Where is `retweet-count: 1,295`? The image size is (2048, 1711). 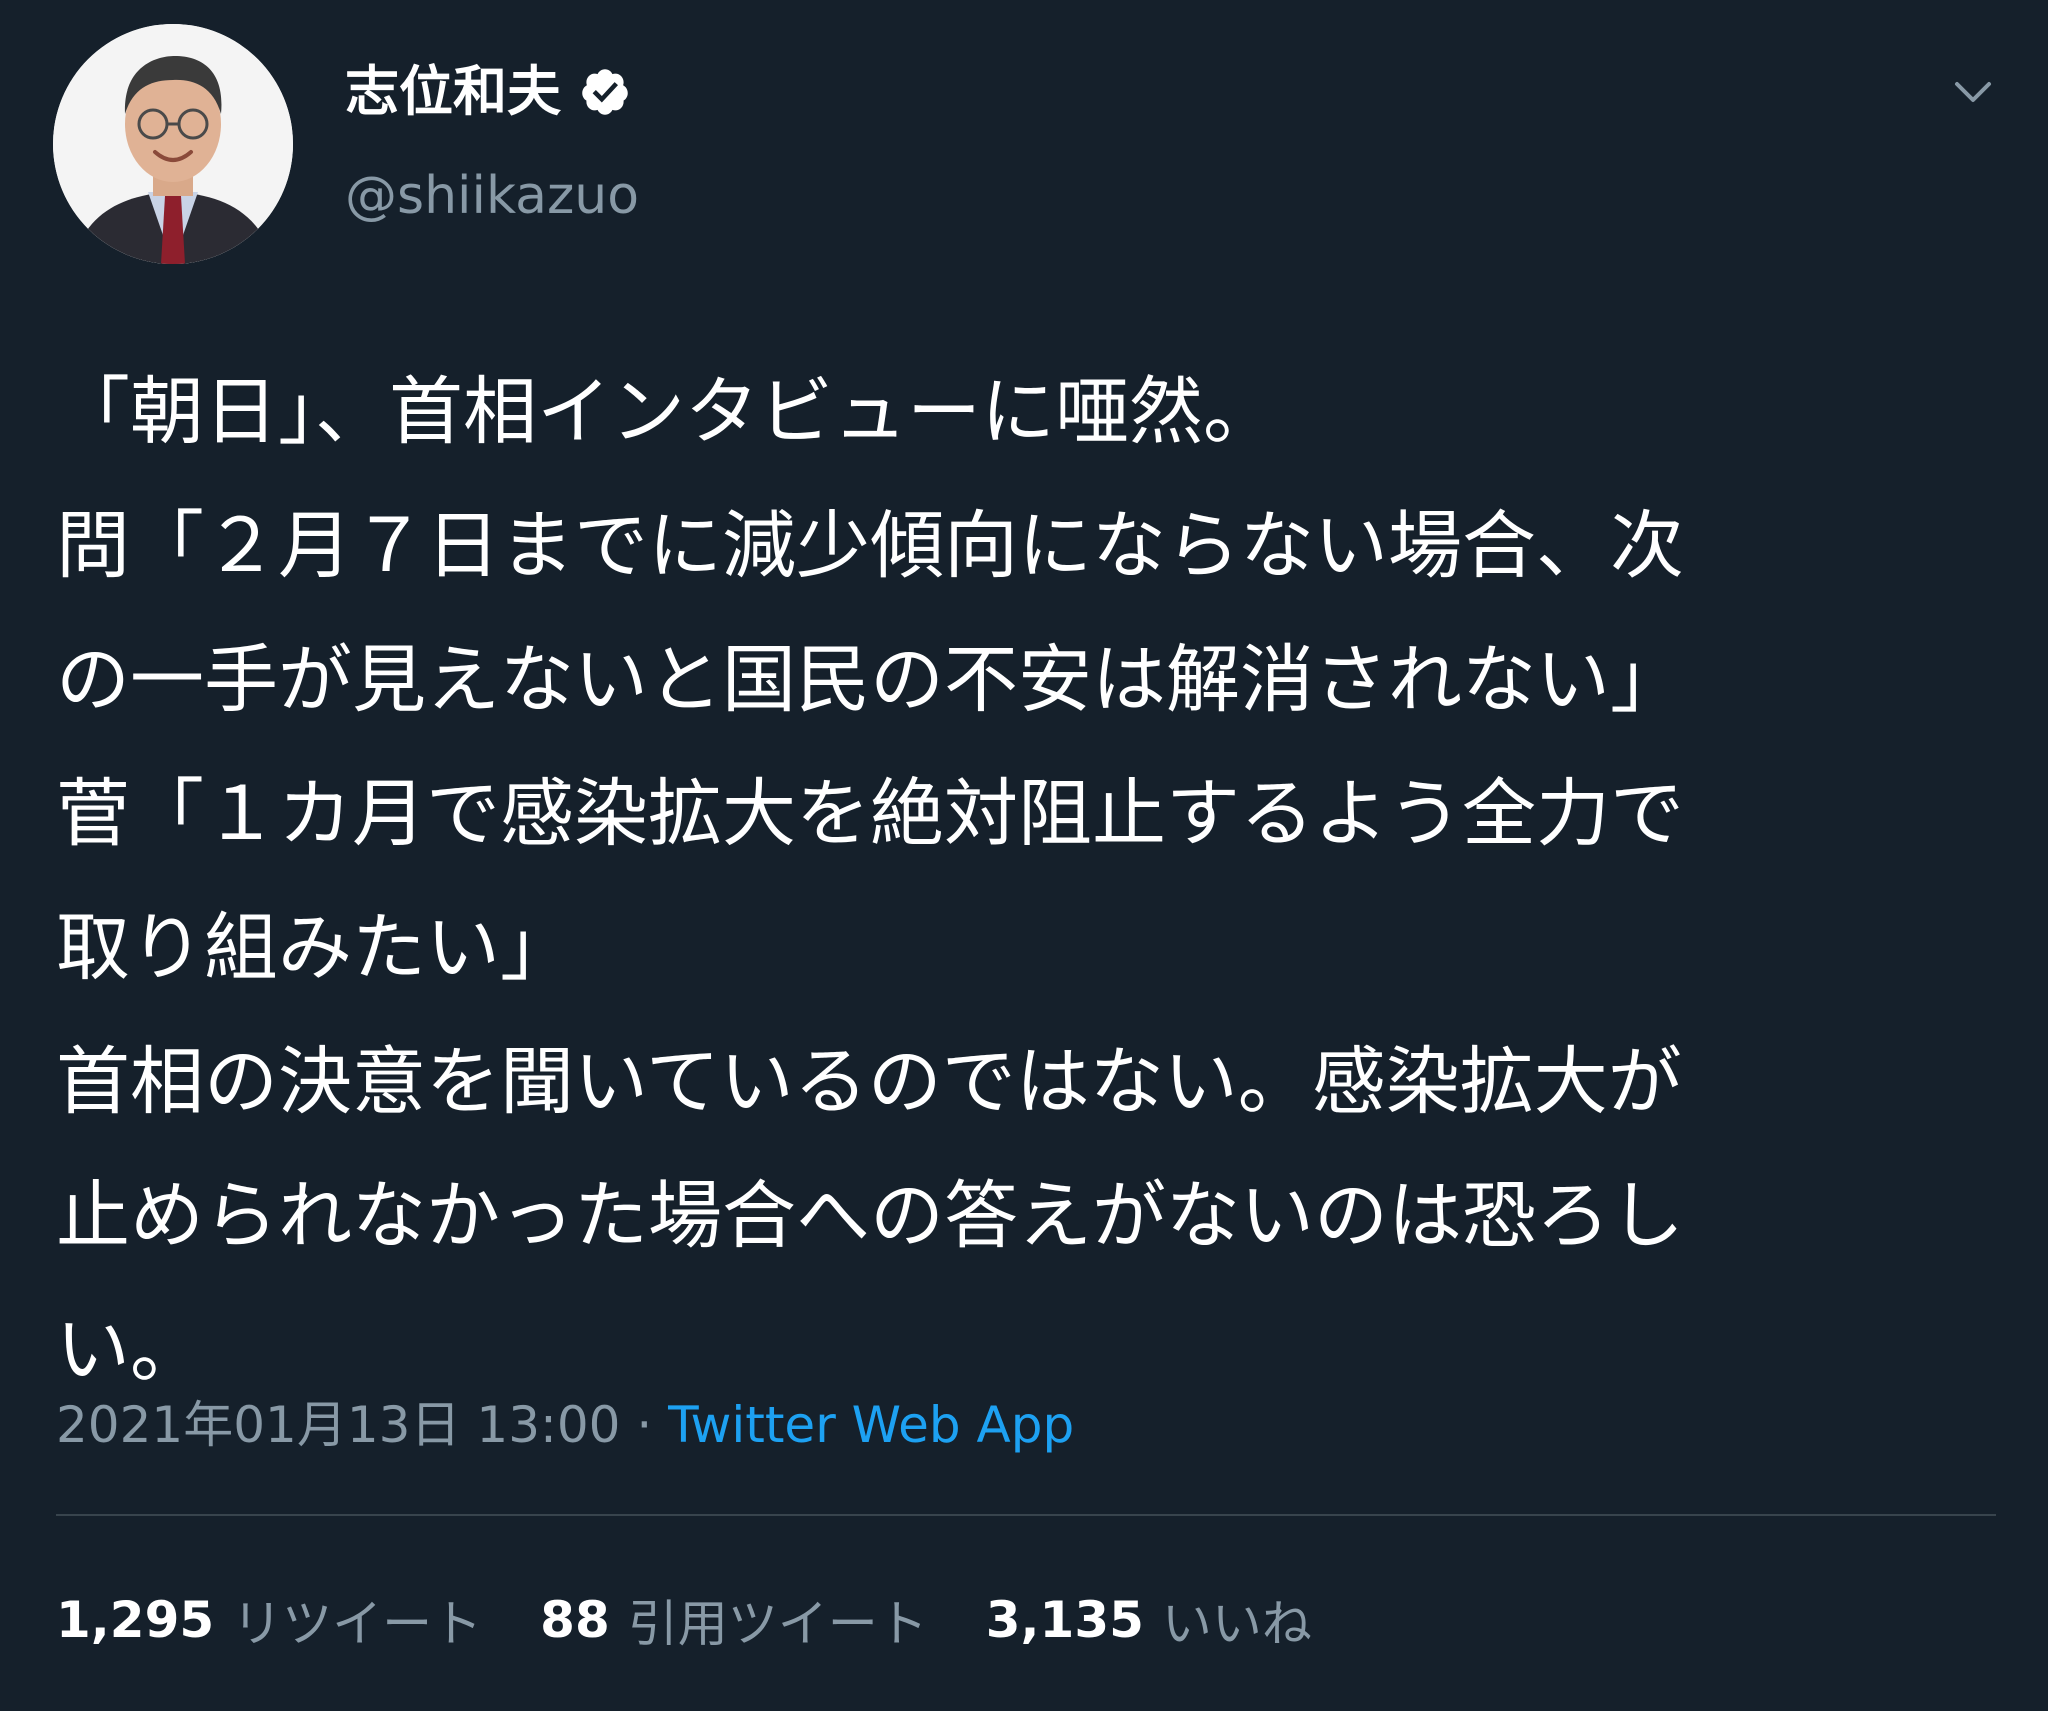 retweet-count: 1,295 is located at coordinates (135, 1620).